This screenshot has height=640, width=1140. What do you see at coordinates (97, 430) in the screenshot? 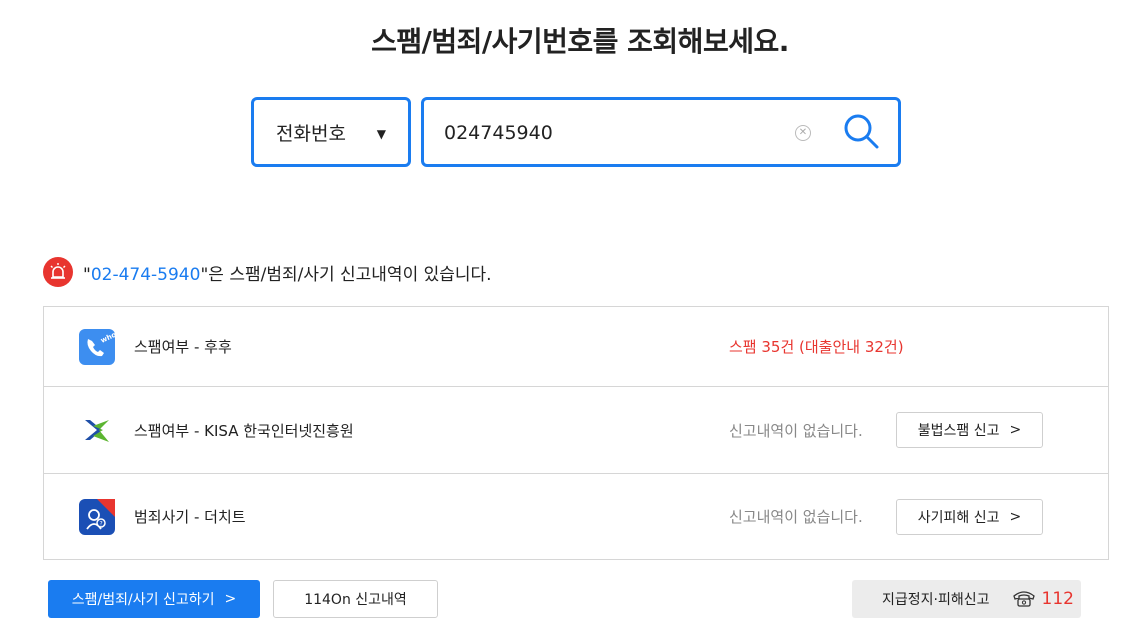
I see `kisa-logo-icon` at bounding box center [97, 430].